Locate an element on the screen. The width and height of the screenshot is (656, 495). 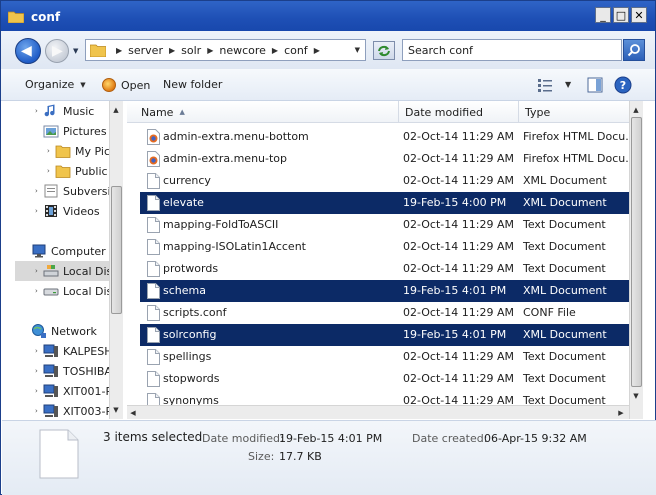
minimize-button: _ is located at coordinates (603, 15).